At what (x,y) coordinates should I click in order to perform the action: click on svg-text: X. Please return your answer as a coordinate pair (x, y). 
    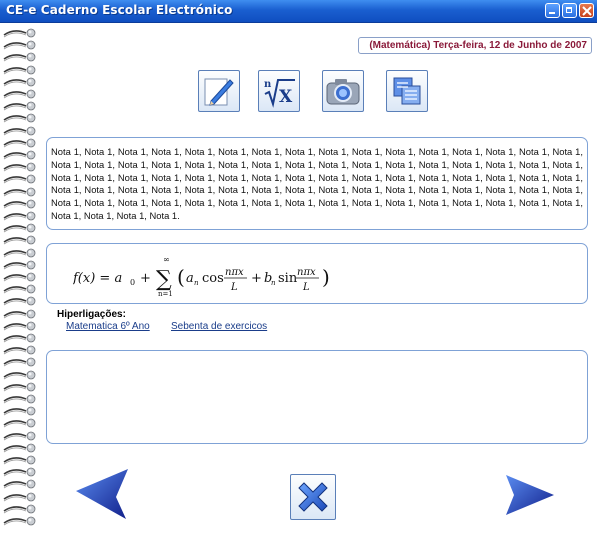
    Looking at the image, I should click on (286, 97).